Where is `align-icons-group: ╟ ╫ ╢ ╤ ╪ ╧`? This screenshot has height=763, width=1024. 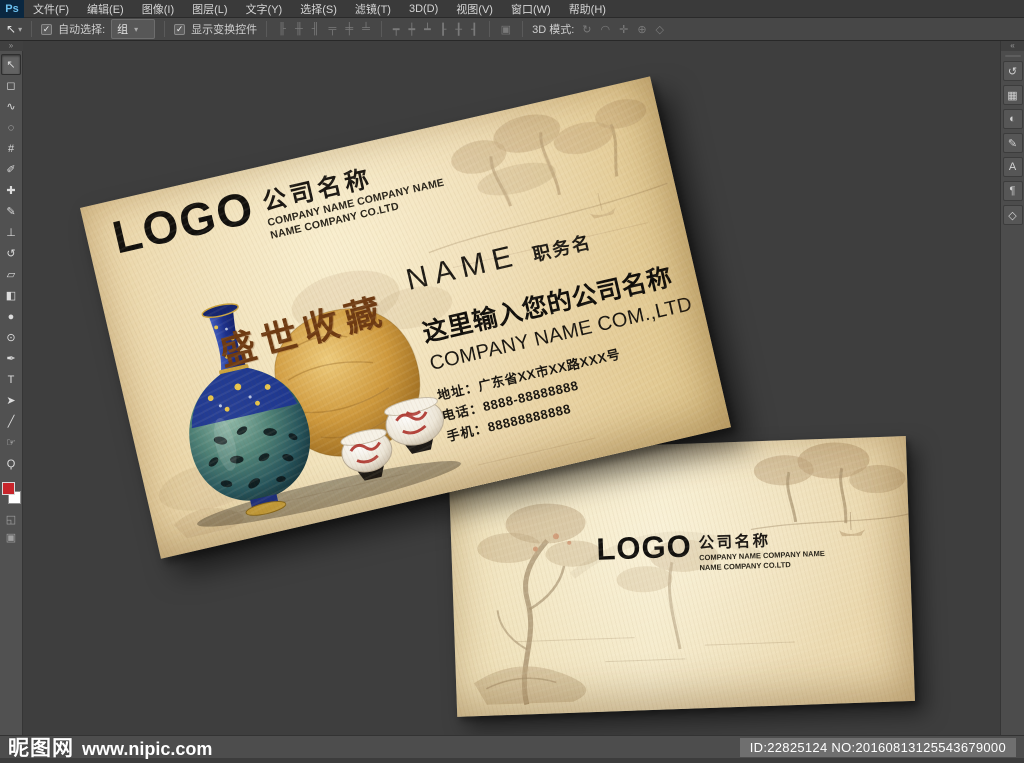
align-icons-group: ╟ ╫ ╢ ╤ ╪ ╧ is located at coordinates (324, 29).